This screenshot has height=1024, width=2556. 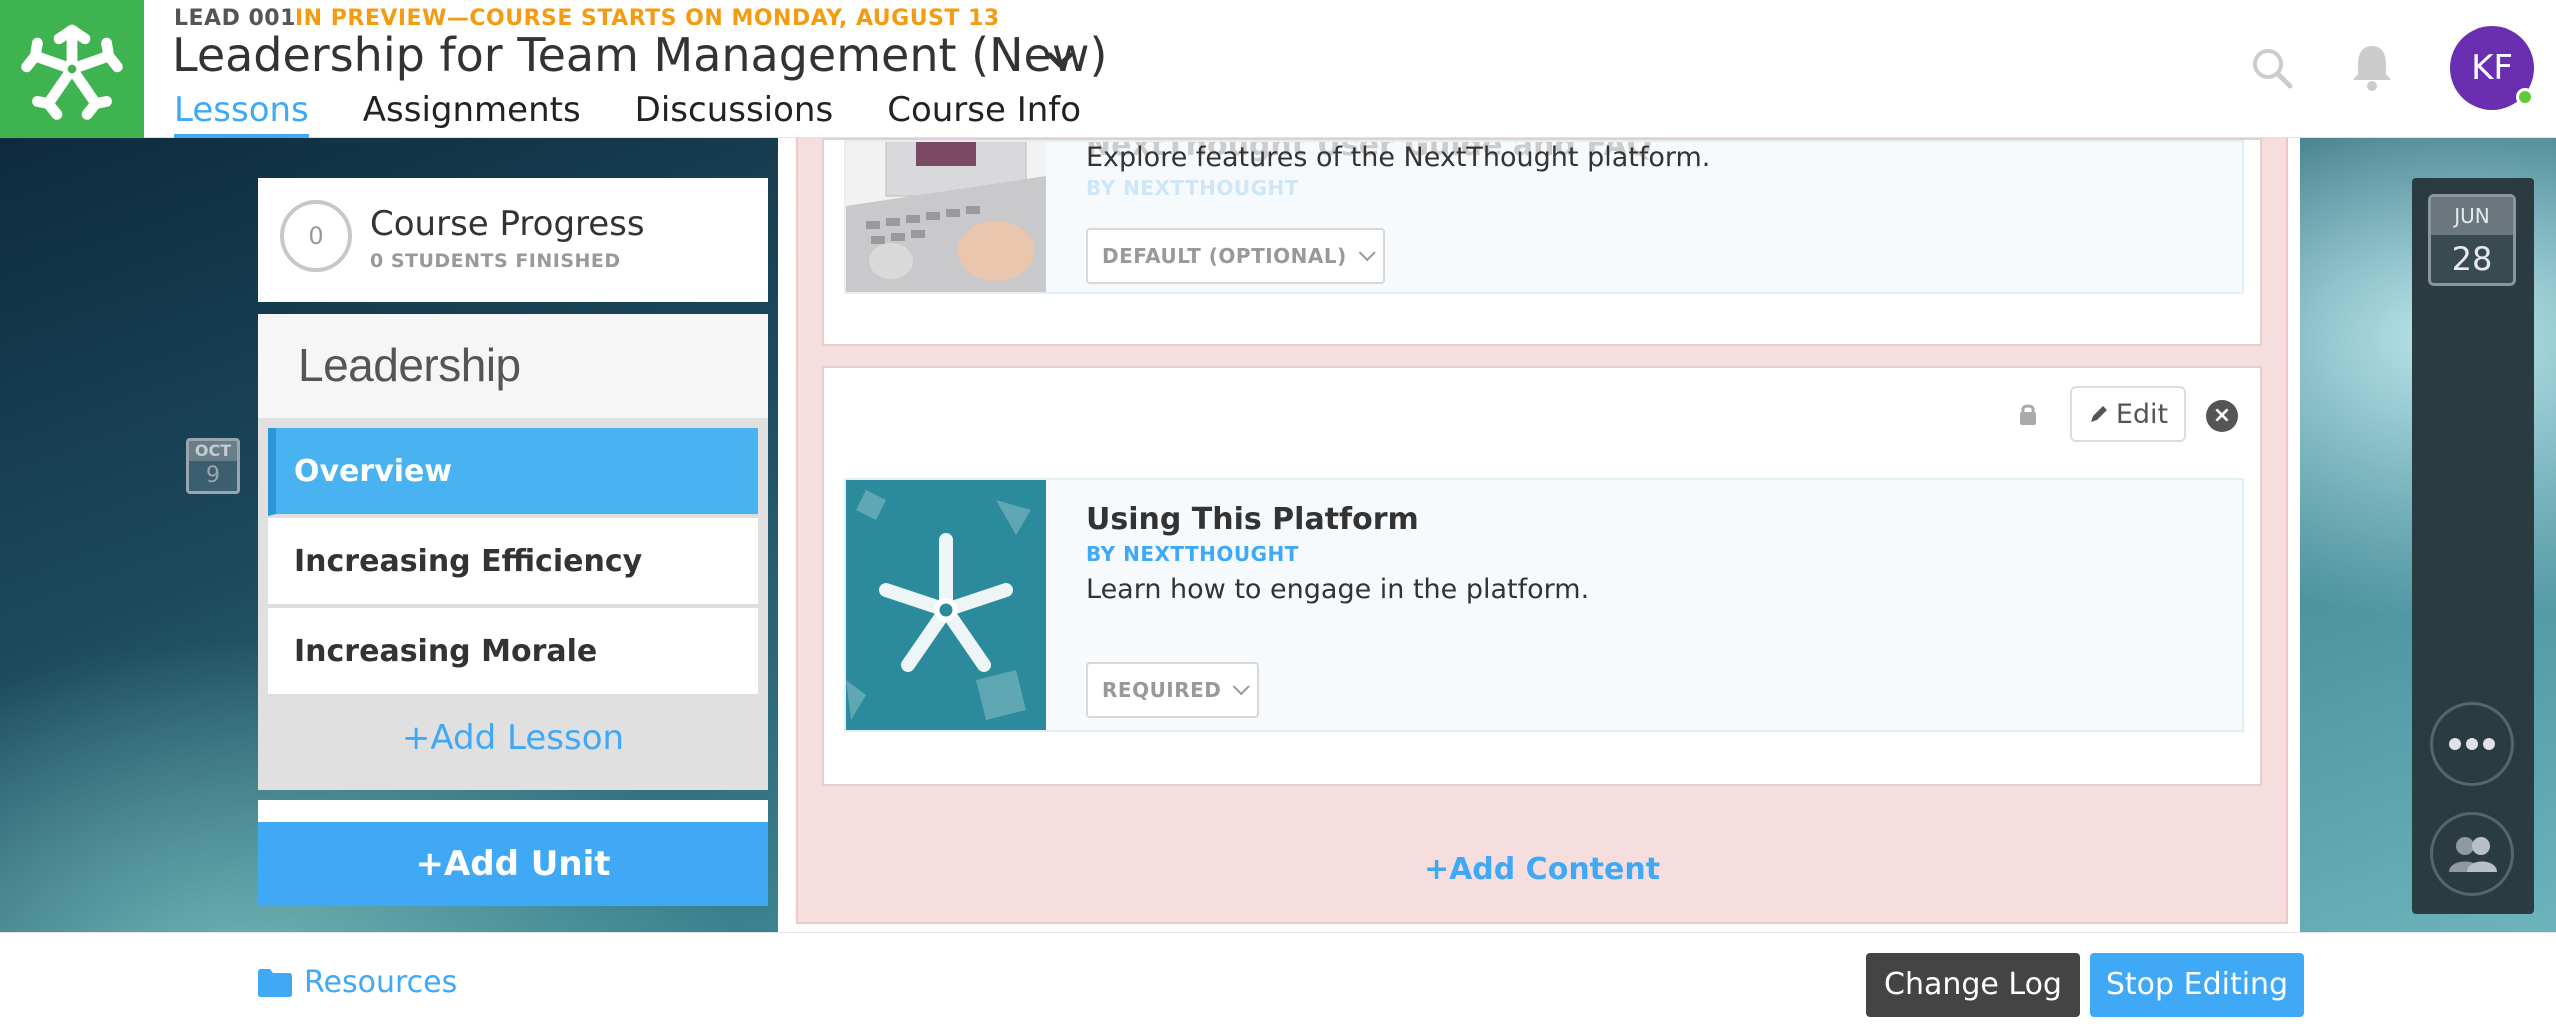 I want to click on add-lesson-button: +Add Lesson, so click(x=513, y=738).